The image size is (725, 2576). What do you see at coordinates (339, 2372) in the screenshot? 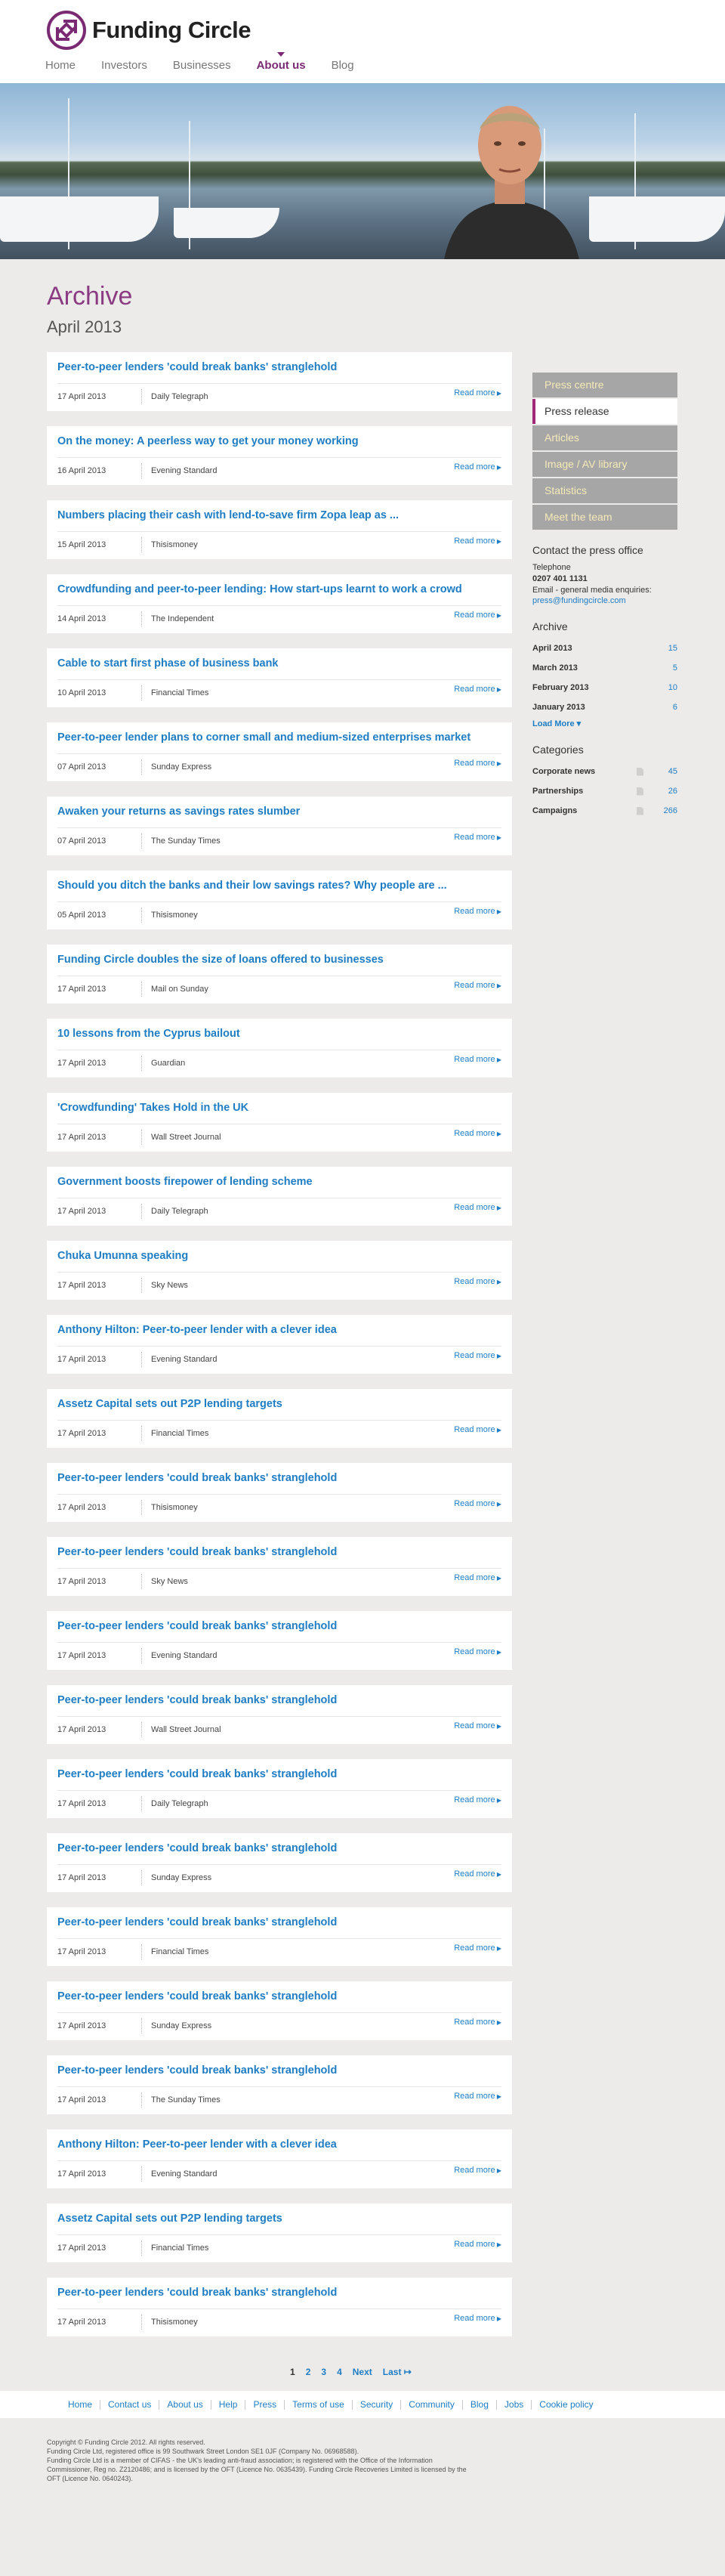
I see `page-link: 4` at bounding box center [339, 2372].